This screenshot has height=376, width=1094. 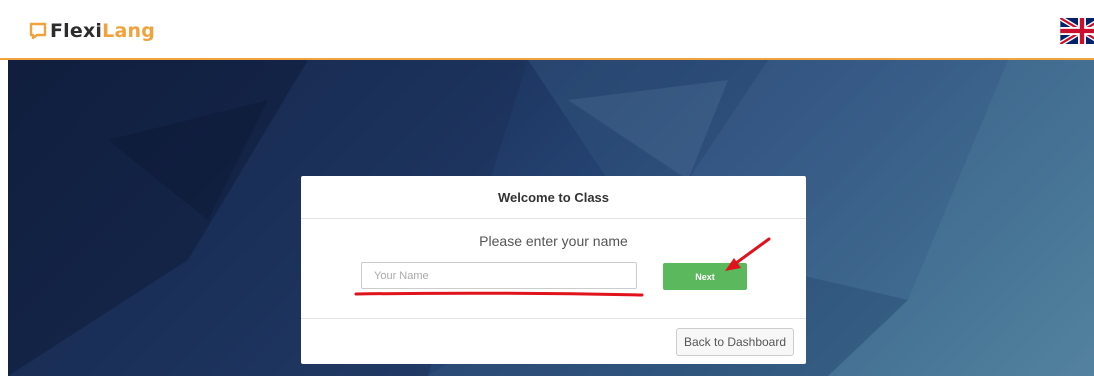 I want to click on dialog-footer: Back to Dashboard, so click(x=553, y=341).